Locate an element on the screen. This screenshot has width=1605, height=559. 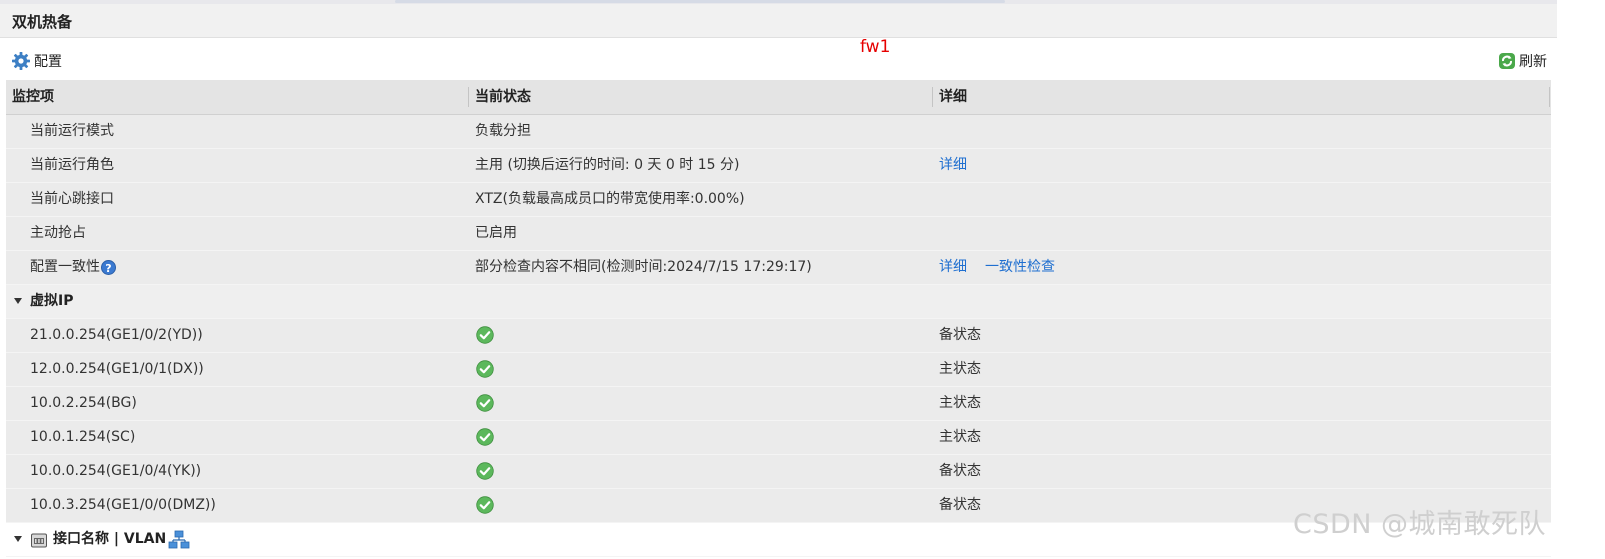
monitor-item: 当前心跳接口 is located at coordinates (72, 199).